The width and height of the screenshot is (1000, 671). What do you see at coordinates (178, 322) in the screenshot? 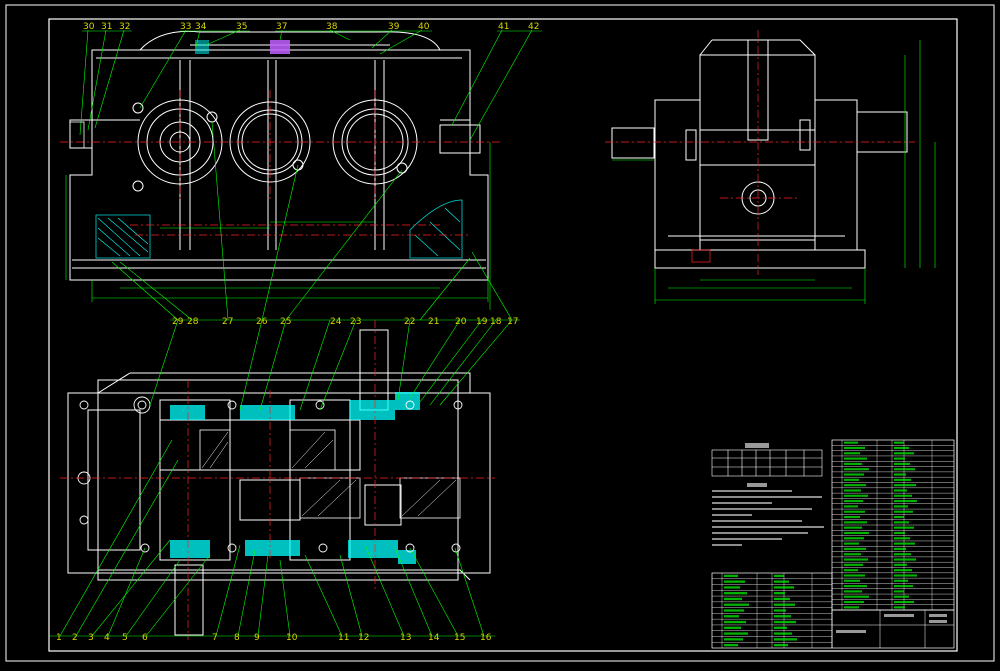
I see `balloon-label: 29` at bounding box center [178, 322].